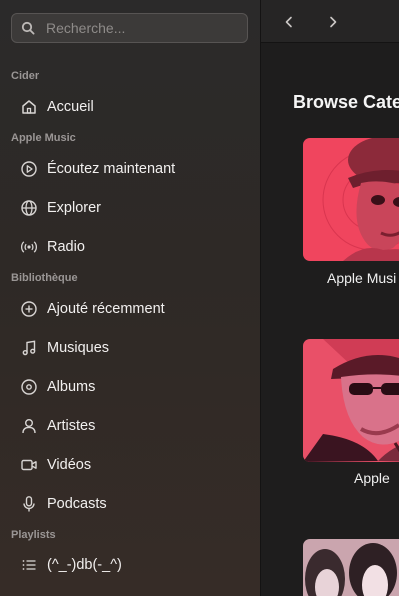 Image resolution: width=399 pixels, height=596 pixels. Describe the element at coordinates (69, 465) in the screenshot. I see `sidebar-item-label: Vidéos` at that location.